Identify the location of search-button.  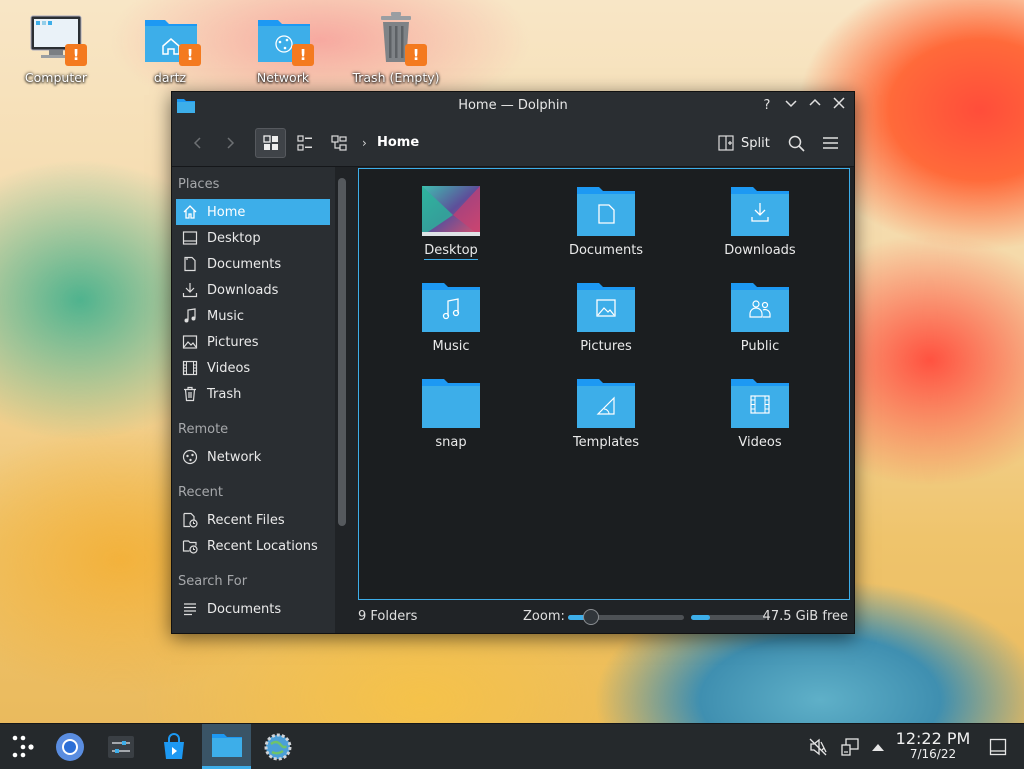
(796, 143).